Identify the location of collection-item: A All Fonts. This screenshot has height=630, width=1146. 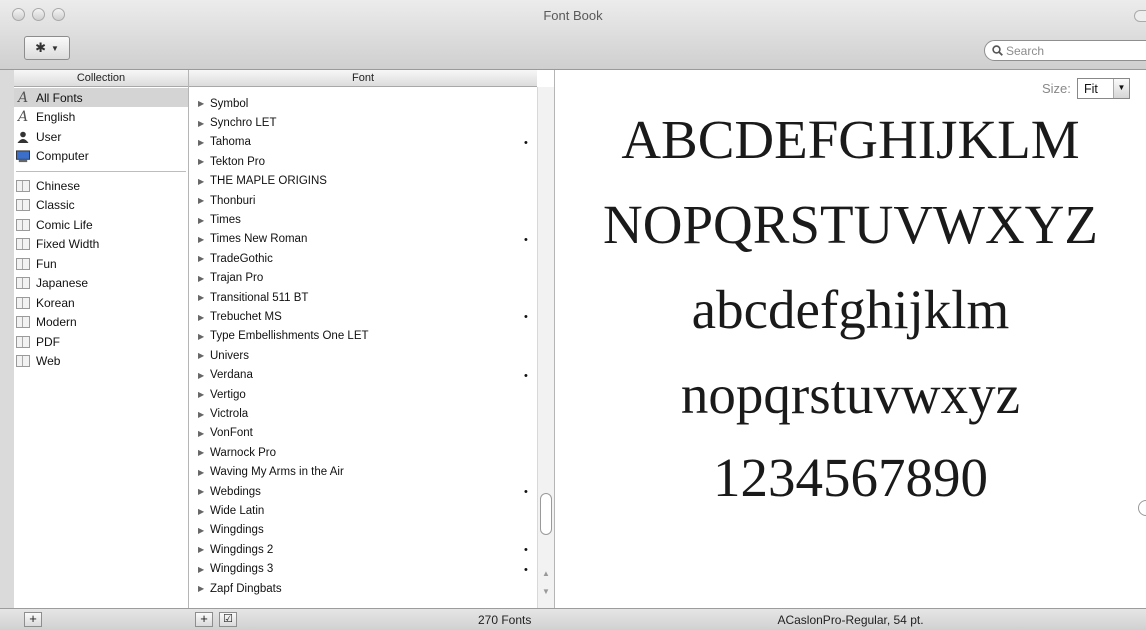
(101, 97).